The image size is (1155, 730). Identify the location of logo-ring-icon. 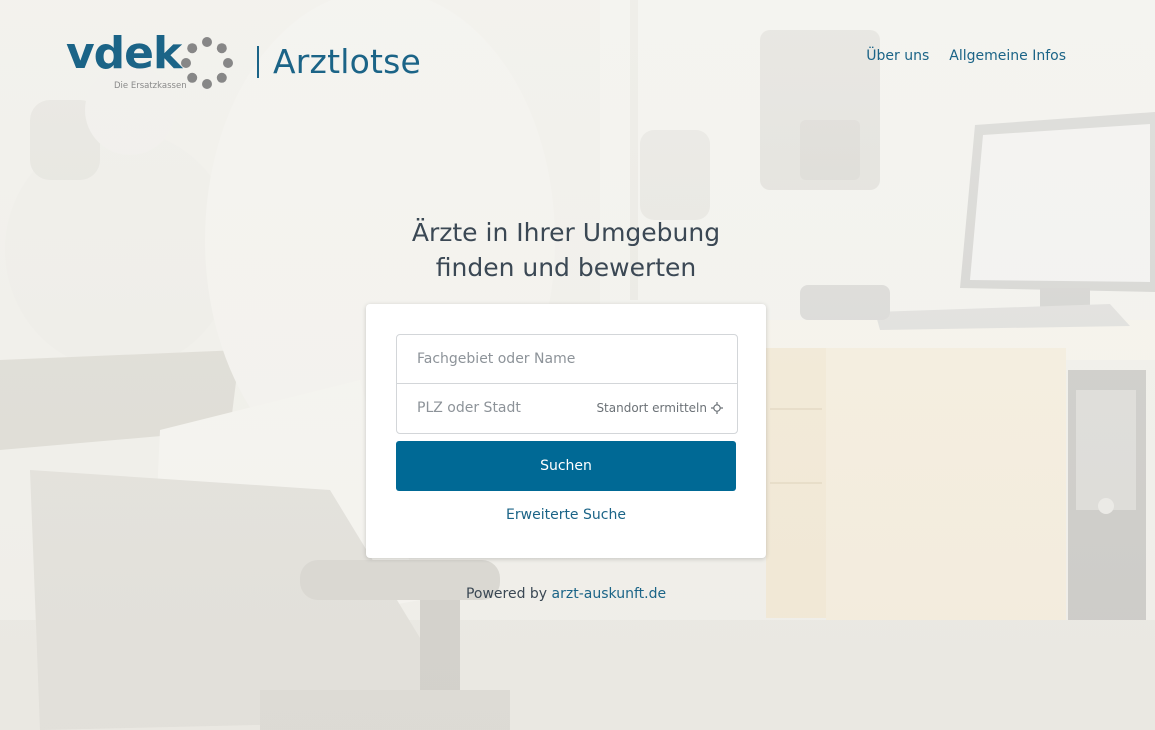
(207, 63).